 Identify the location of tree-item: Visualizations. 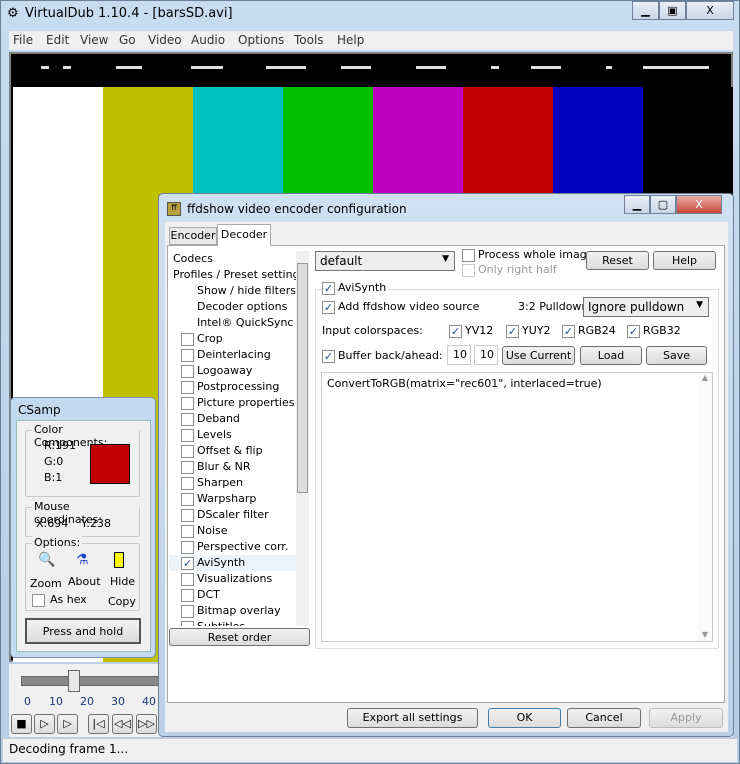
(238, 579).